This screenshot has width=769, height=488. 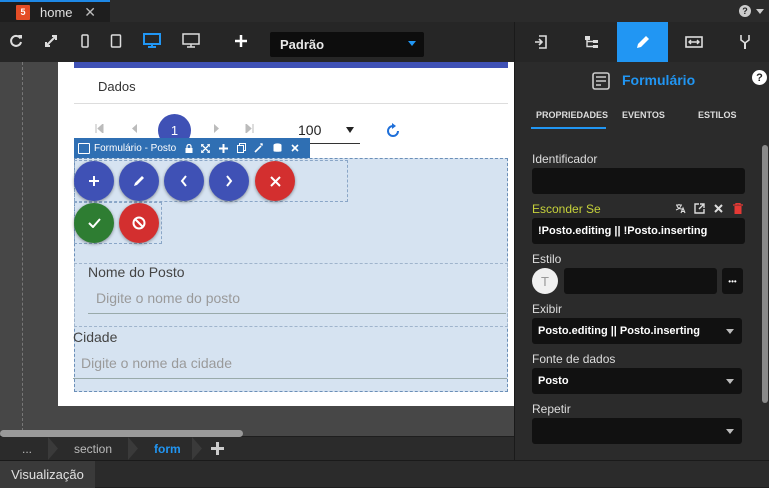 I want to click on nome-posto-input: Digite o nome do posto, so click(x=297, y=302).